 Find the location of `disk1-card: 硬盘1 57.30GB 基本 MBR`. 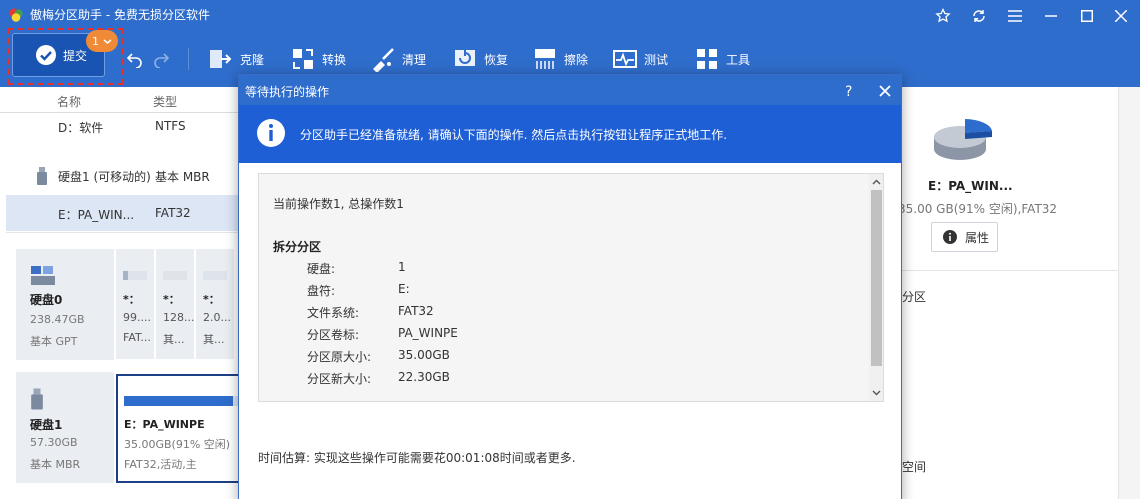

disk1-card: 硬盘1 57.30GB 基本 MBR is located at coordinates (65, 427).